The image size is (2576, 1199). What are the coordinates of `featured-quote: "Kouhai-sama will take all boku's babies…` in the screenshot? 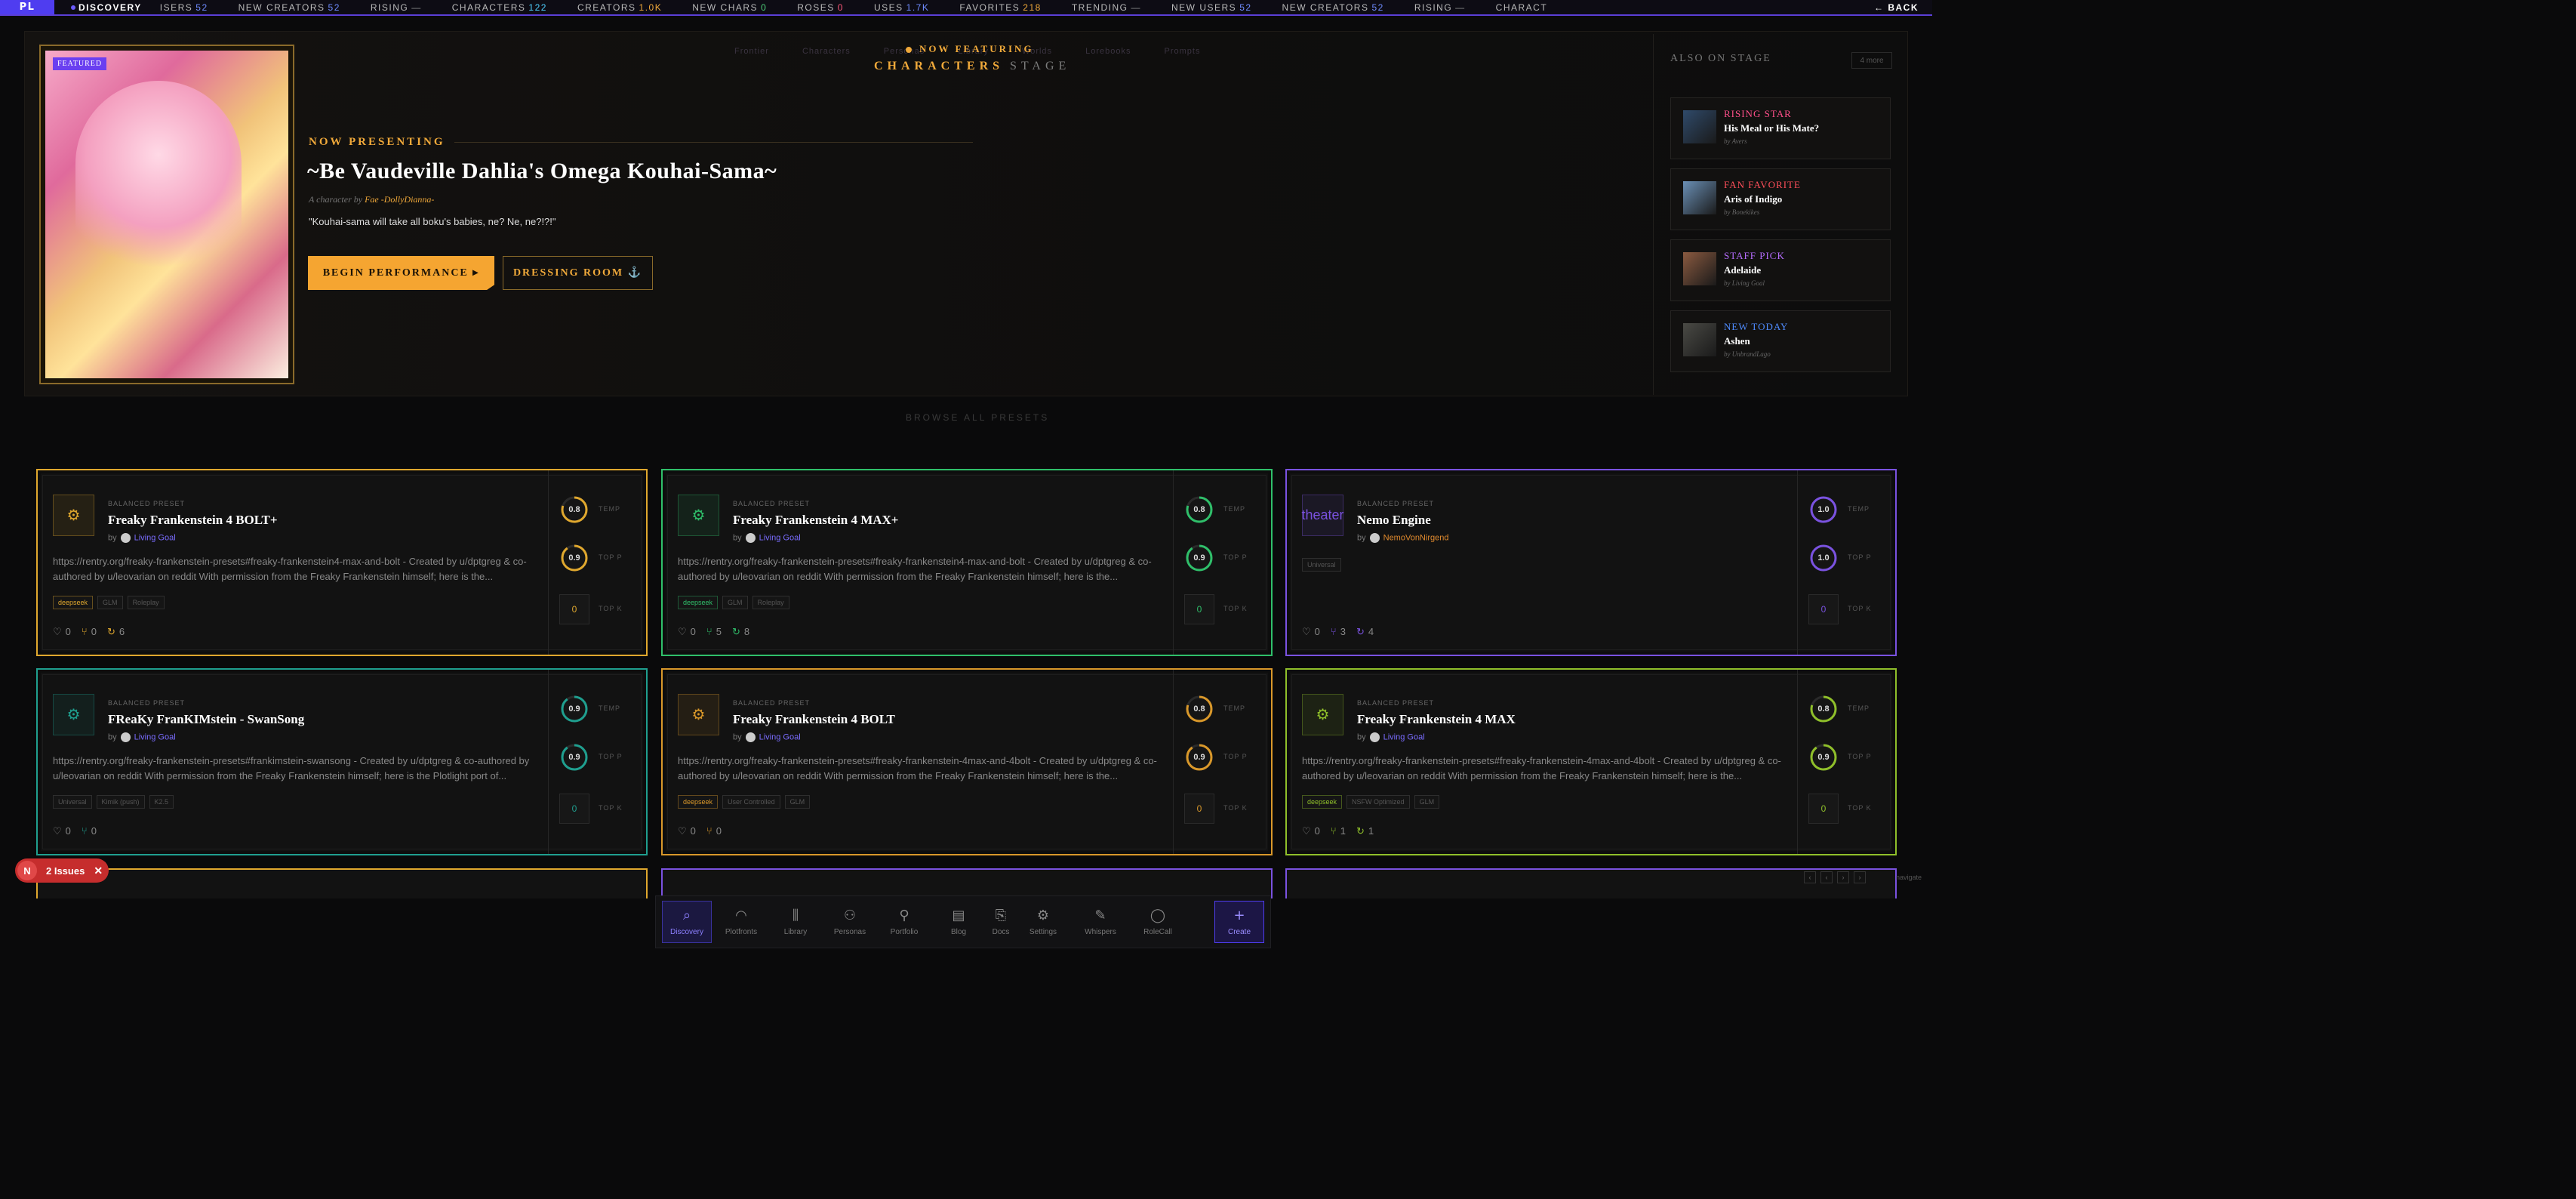 It's located at (432, 222).